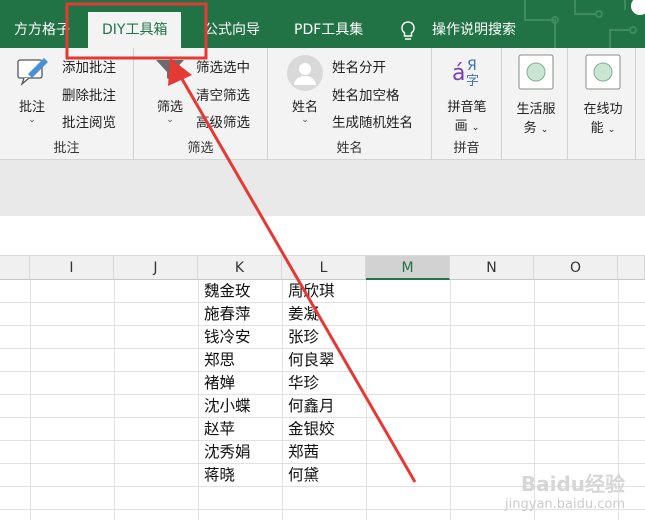 The height and width of the screenshot is (520, 645). Describe the element at coordinates (180, 72) in the screenshot. I see `arrow-head-icon` at that location.